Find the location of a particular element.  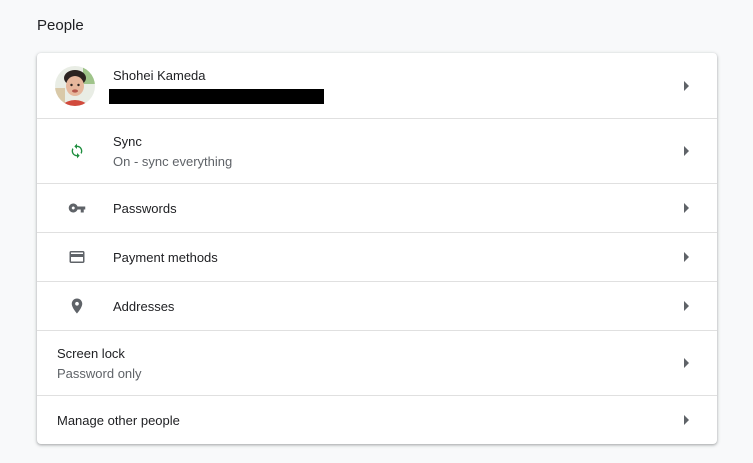

avatar-slot is located at coordinates (75, 85).